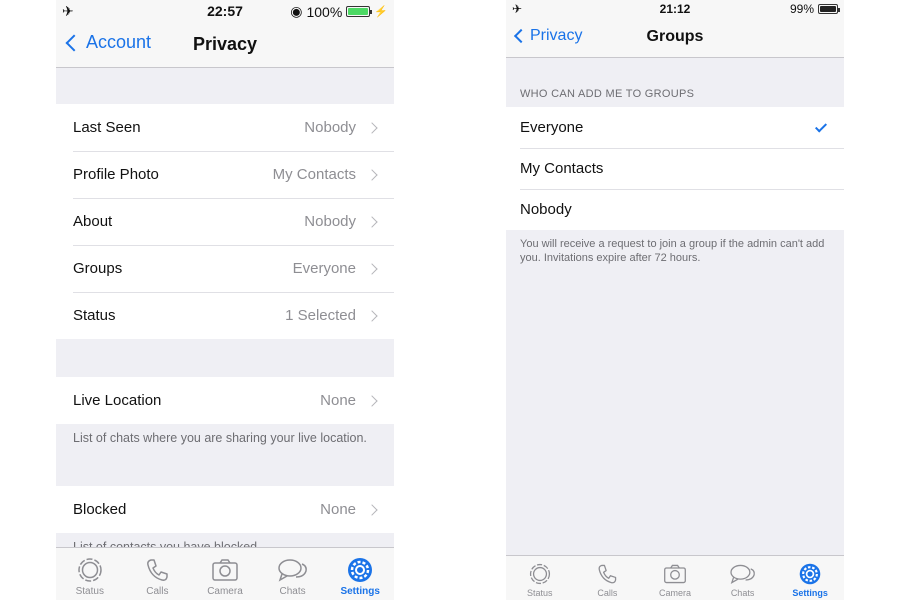 Image resolution: width=900 pixels, height=600 pixels. I want to click on option-everyone: Everyone, so click(675, 127).